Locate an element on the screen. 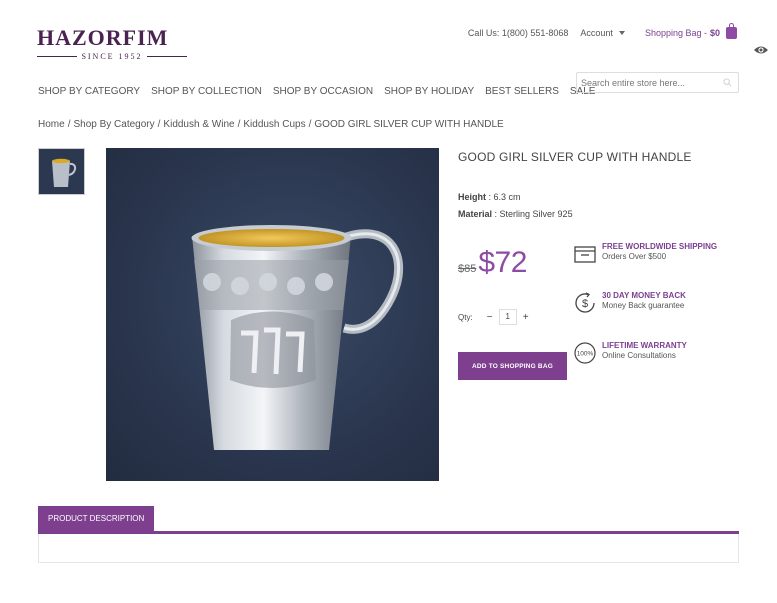  tab-product-description: PRODUCT DESCRIPTION is located at coordinates (96, 518).